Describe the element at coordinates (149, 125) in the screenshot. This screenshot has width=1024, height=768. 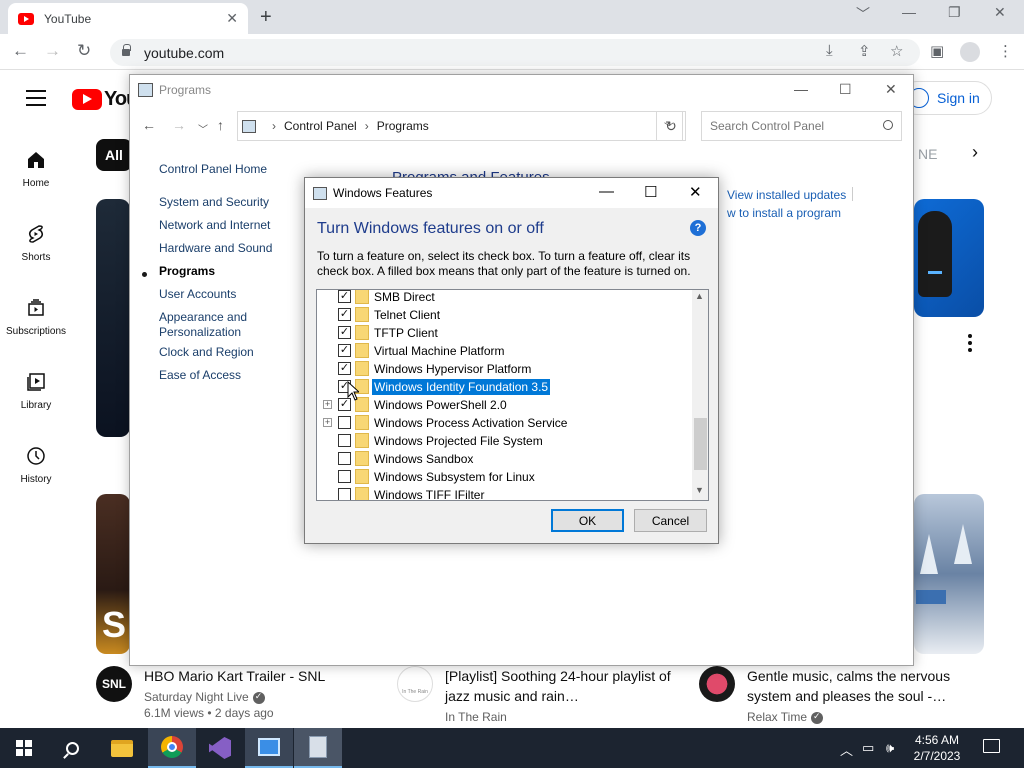
I see `cp-back-icon: ←` at that location.